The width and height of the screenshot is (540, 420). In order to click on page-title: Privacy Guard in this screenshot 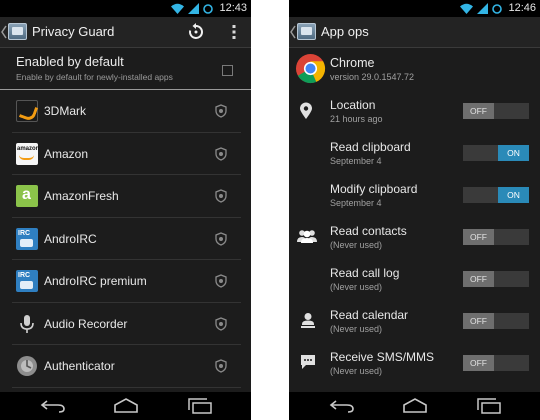, I will do `click(73, 31)`.